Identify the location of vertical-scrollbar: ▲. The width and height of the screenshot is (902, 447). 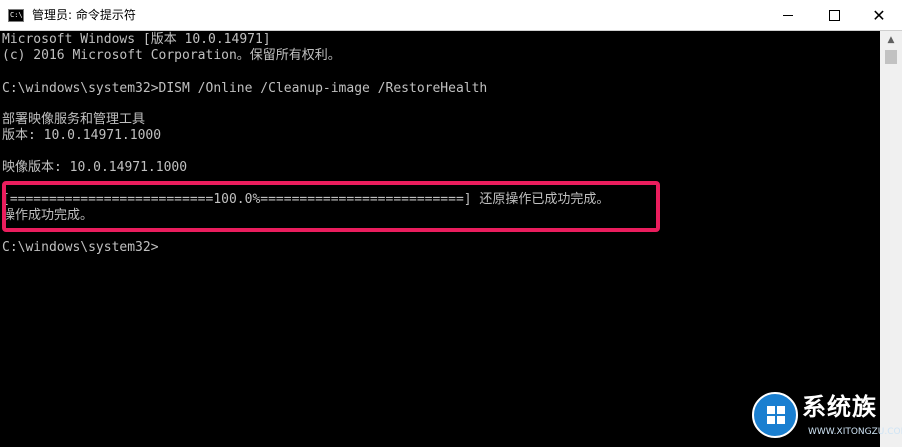
(891, 239).